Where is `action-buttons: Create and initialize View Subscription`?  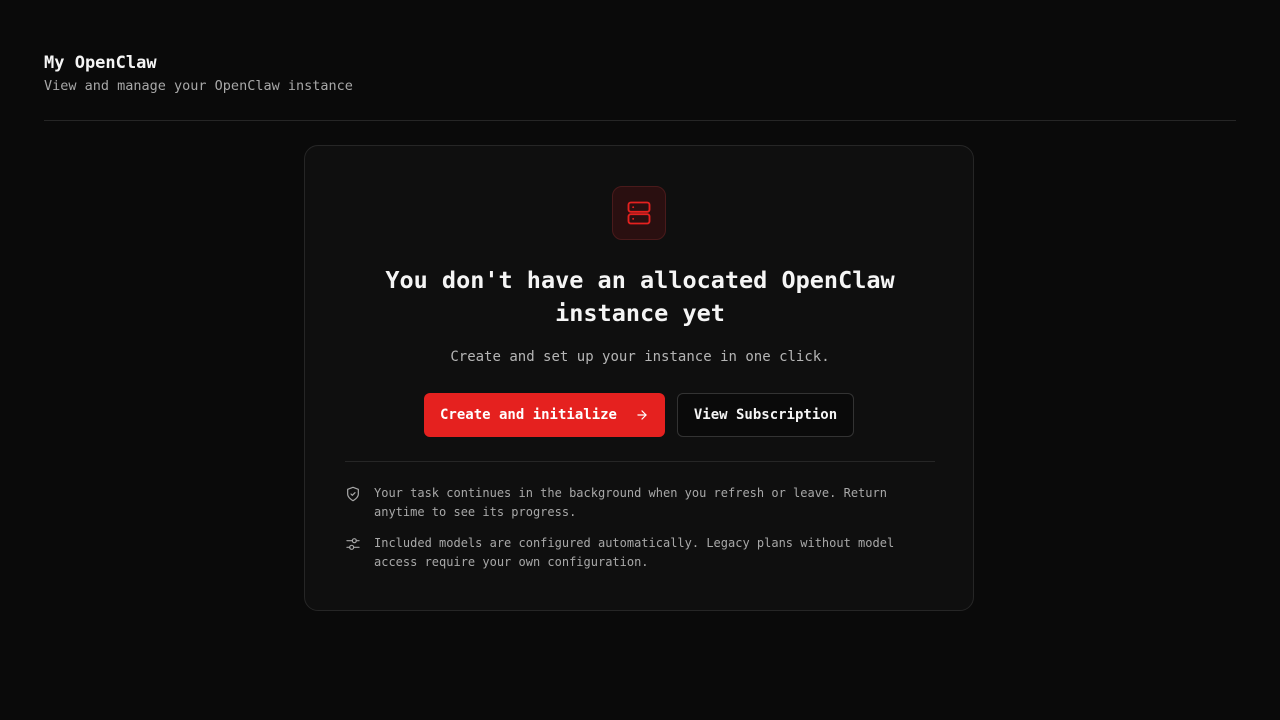 action-buttons: Create and initialize View Subscription is located at coordinates (639, 415).